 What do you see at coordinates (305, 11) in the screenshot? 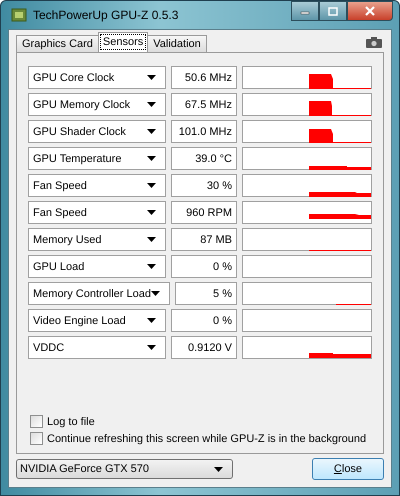
I see `minimize-button` at bounding box center [305, 11].